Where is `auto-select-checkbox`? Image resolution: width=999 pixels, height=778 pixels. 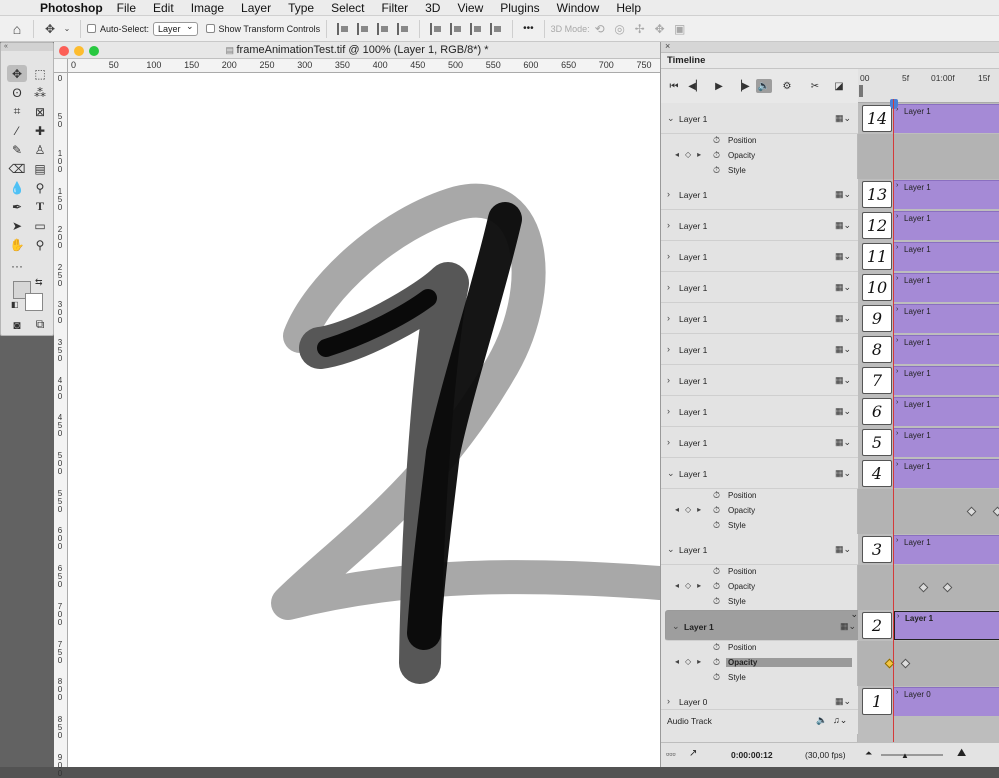
auto-select-checkbox is located at coordinates (91, 28).